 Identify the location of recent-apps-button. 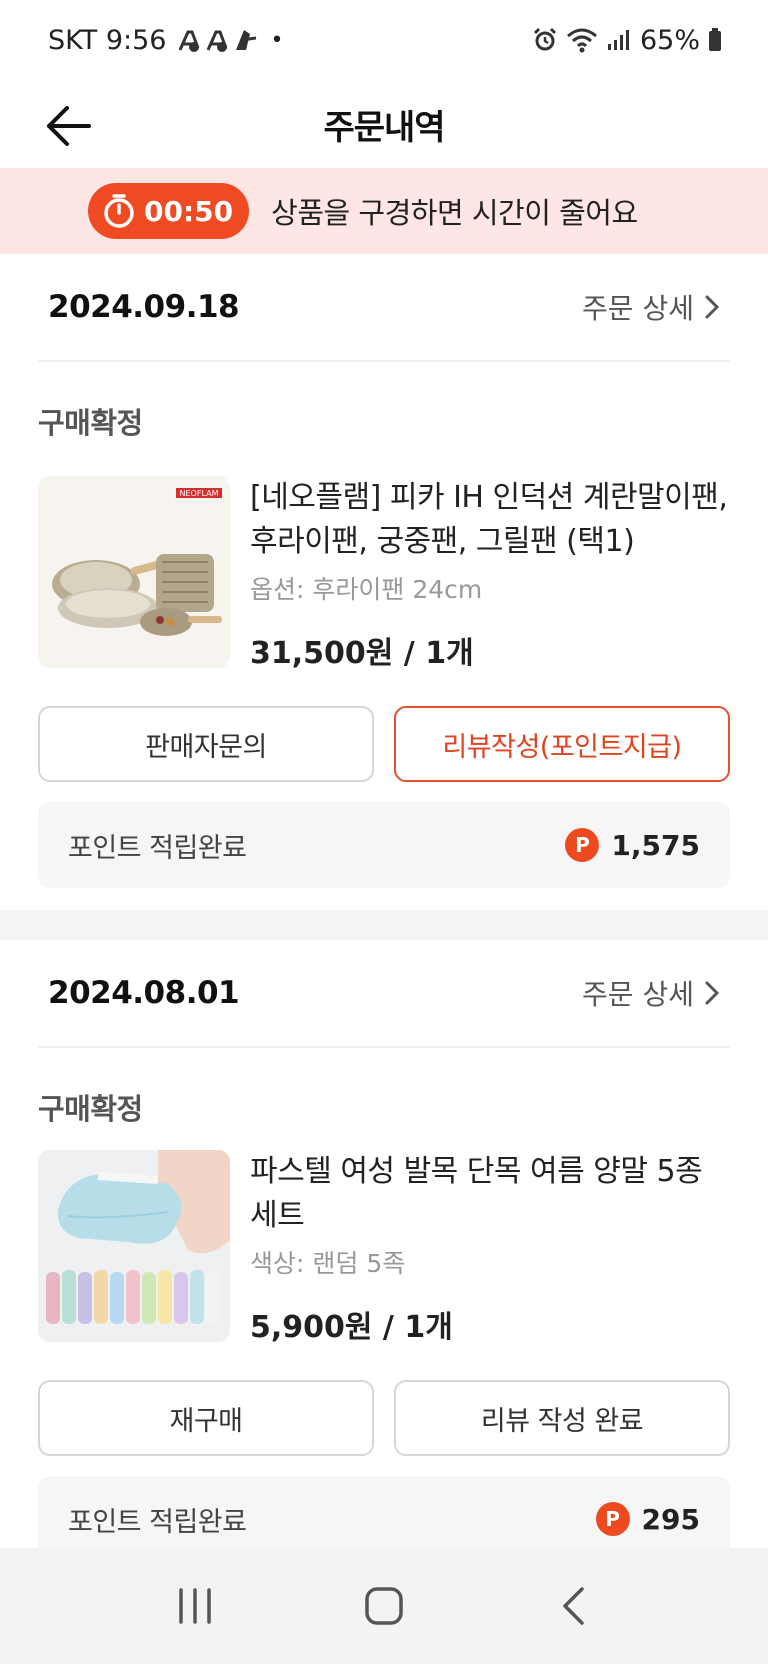
(195, 1606).